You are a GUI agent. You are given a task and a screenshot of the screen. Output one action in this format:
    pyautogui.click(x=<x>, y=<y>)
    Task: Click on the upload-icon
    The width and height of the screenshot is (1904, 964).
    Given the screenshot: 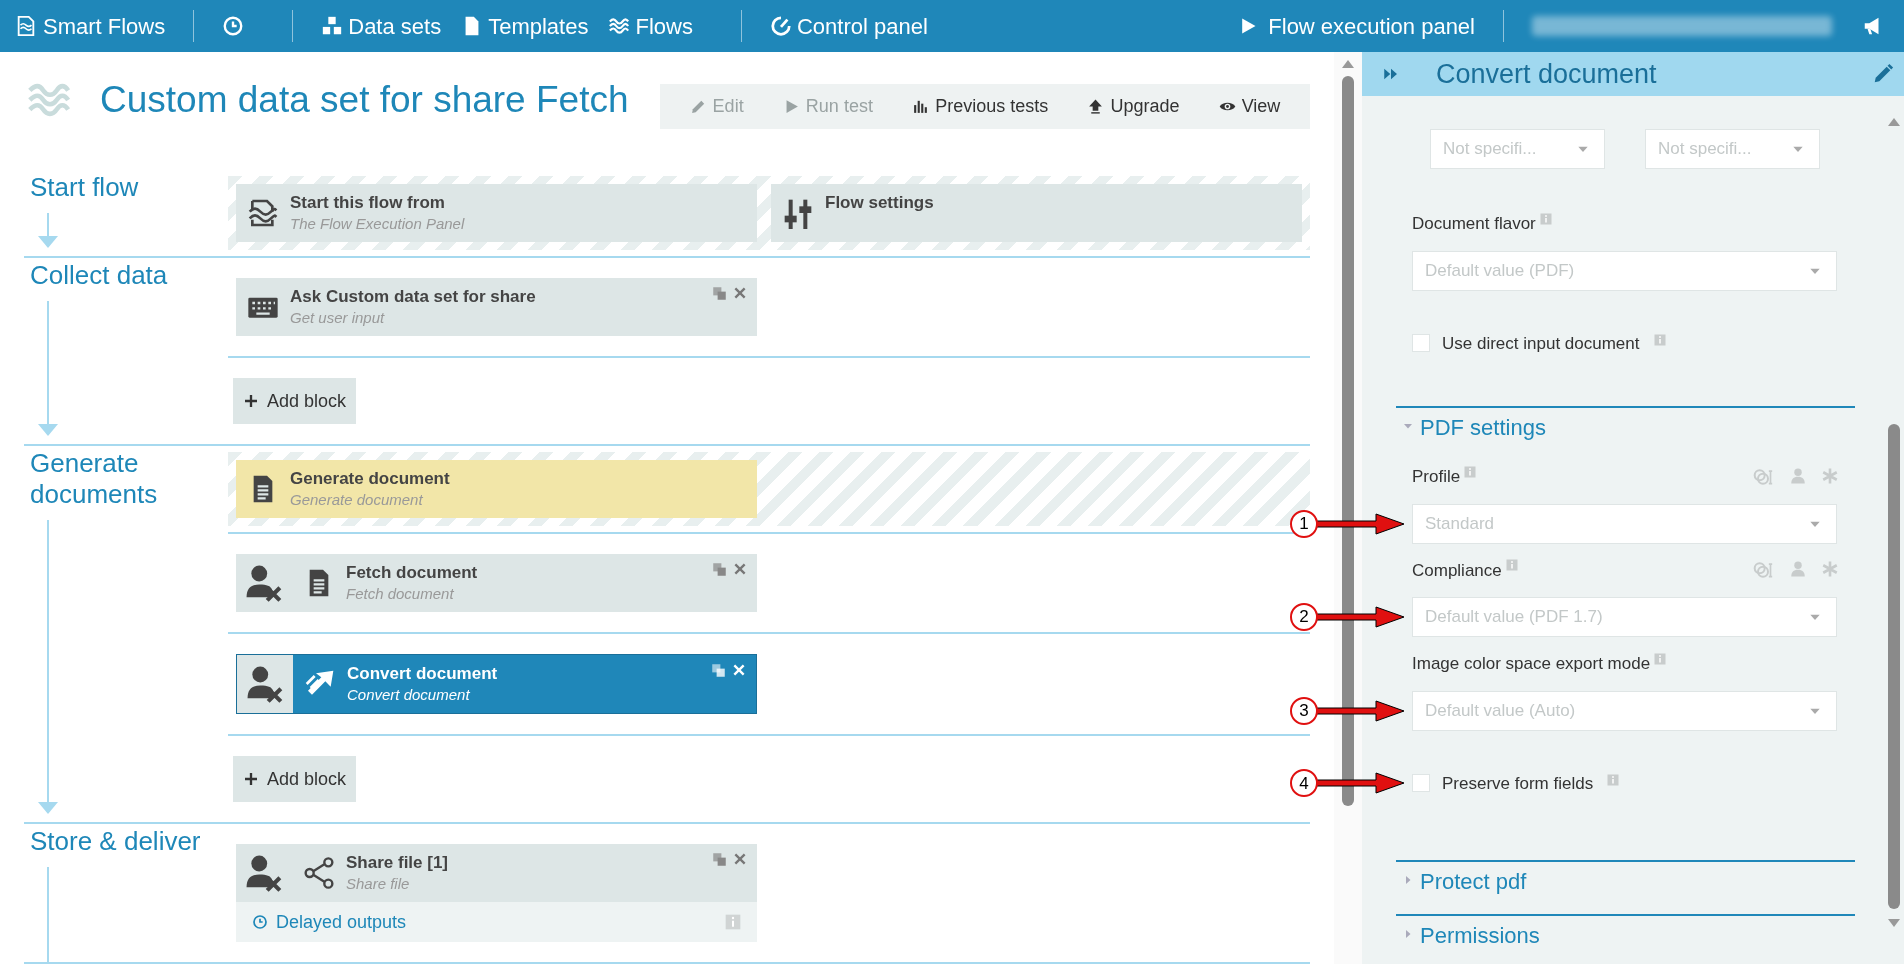 What is the action you would take?
    pyautogui.click(x=1096, y=106)
    